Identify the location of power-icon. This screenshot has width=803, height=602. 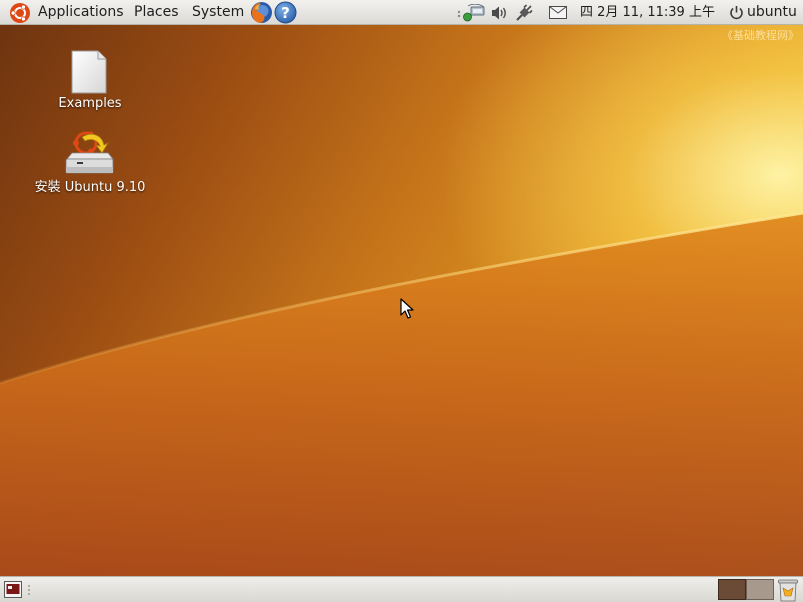
(736, 12).